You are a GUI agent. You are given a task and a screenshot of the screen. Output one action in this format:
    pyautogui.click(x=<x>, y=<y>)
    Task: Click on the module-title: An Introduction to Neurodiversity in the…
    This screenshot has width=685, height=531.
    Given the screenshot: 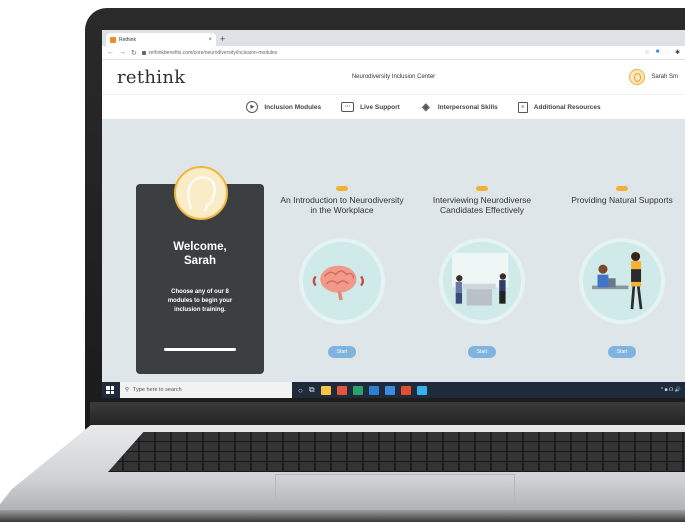 What is the action you would take?
    pyautogui.click(x=342, y=205)
    